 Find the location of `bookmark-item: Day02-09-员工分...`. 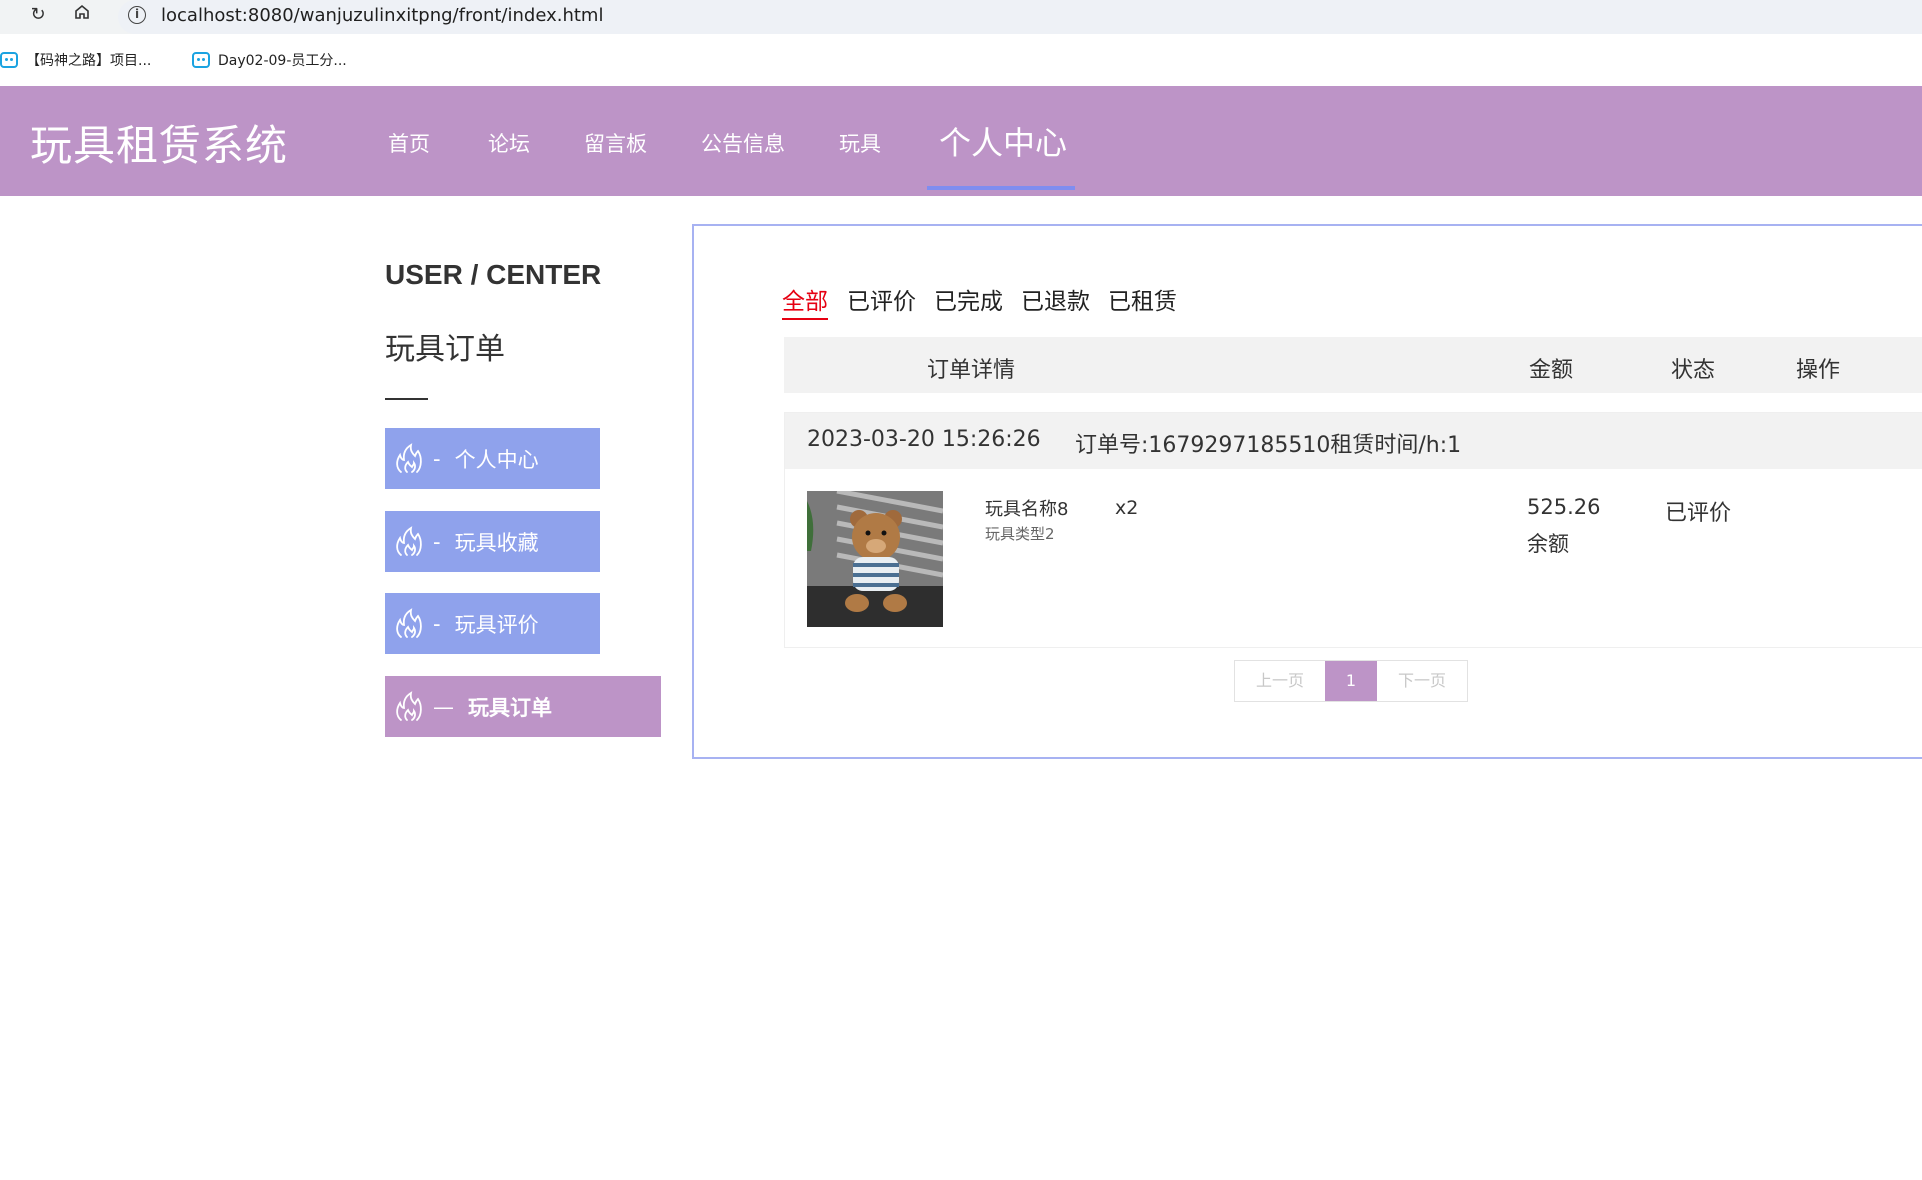

bookmark-item: Day02-09-员工分... is located at coordinates (269, 60).